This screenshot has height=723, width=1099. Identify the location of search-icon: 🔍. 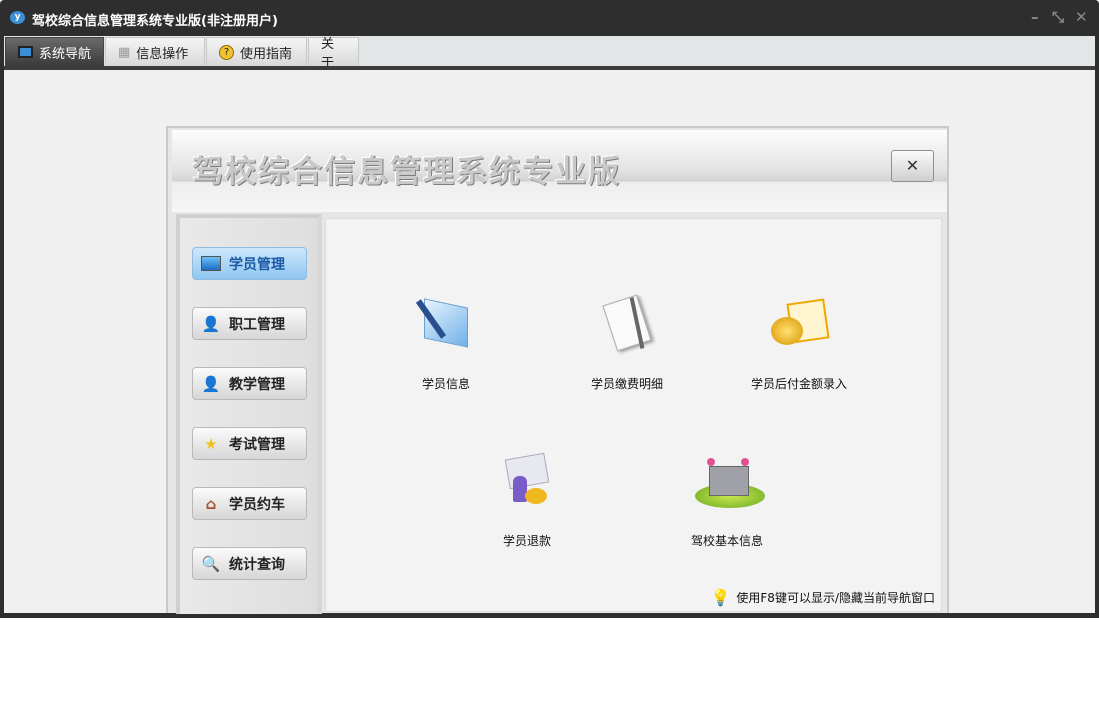
(211, 563).